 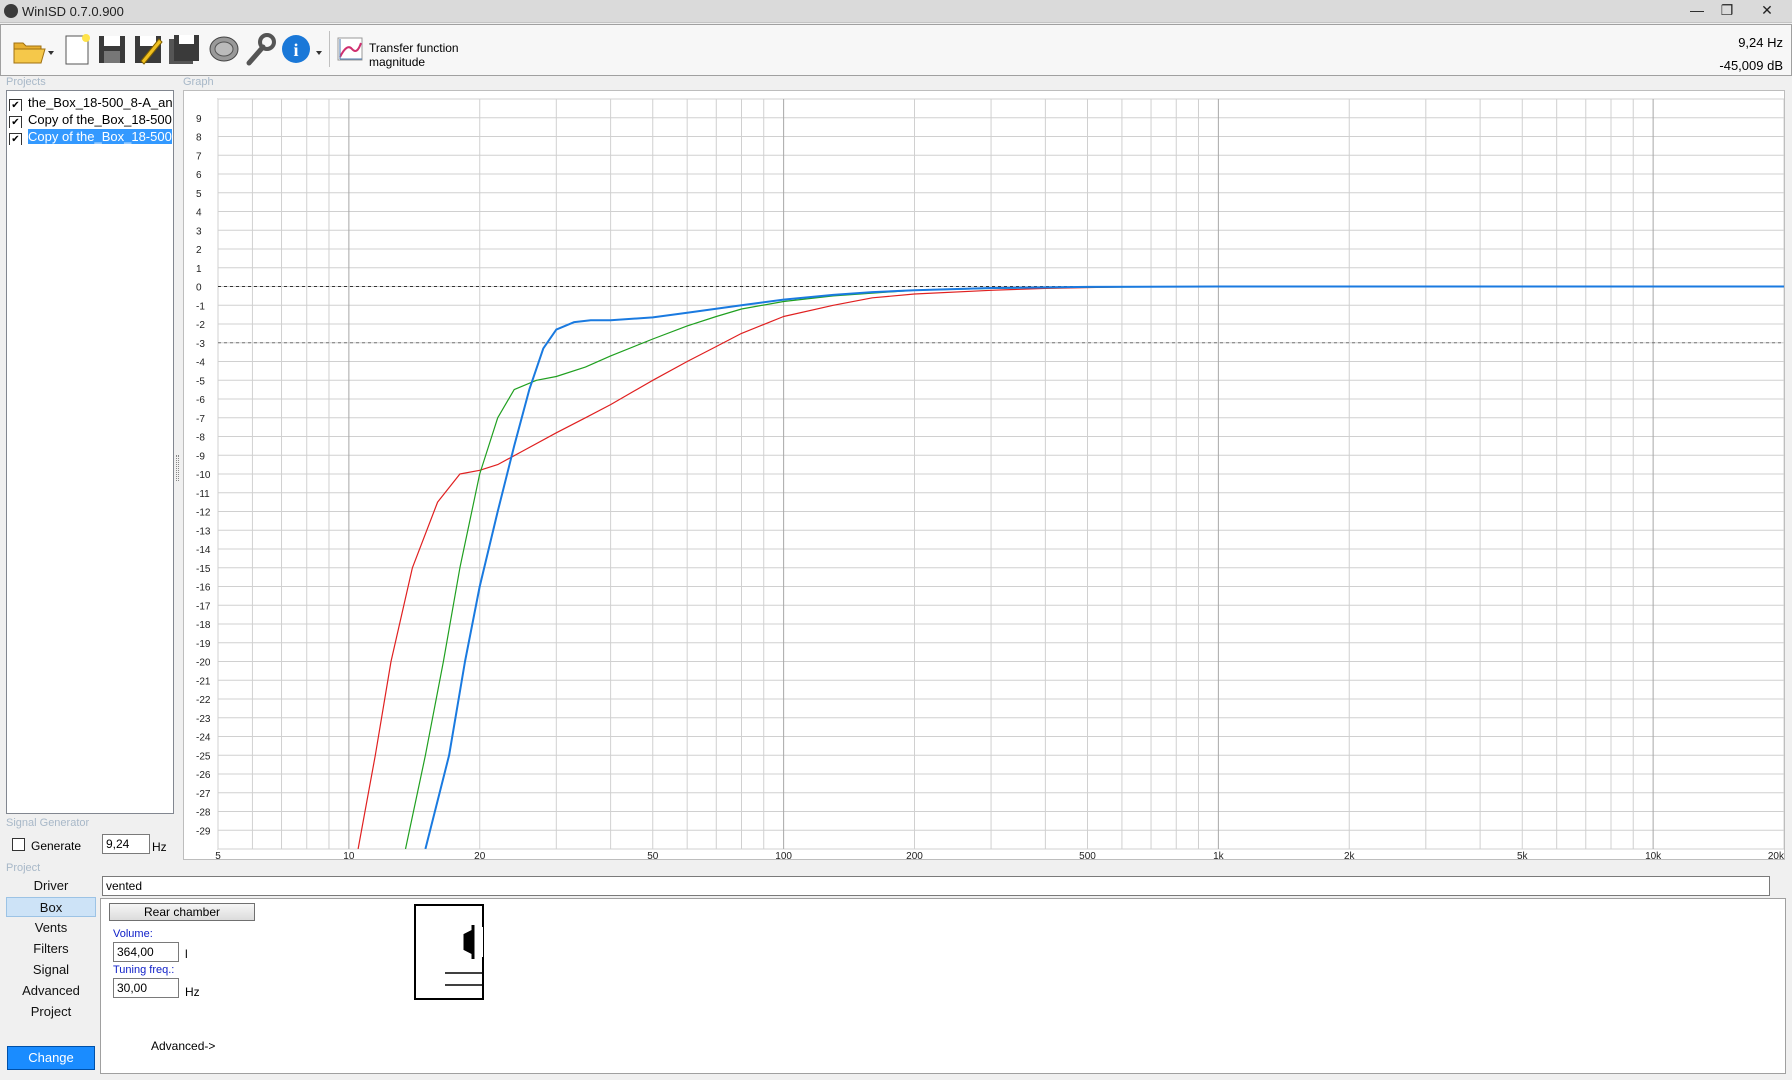 What do you see at coordinates (23, 868) in the screenshot?
I see `project-caption: Project` at bounding box center [23, 868].